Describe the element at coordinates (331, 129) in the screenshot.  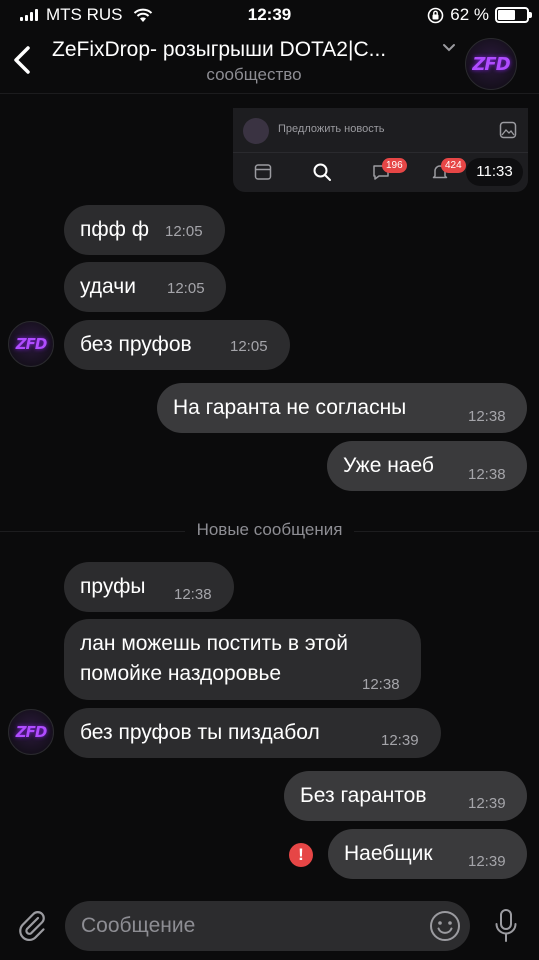
I see `suggest-news-label: Предложить новость` at that location.